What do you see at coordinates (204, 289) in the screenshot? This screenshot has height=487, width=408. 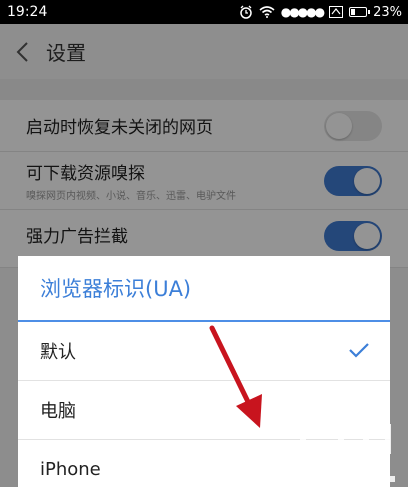 I see `dialog-title: 浏览器标识(UA)` at bounding box center [204, 289].